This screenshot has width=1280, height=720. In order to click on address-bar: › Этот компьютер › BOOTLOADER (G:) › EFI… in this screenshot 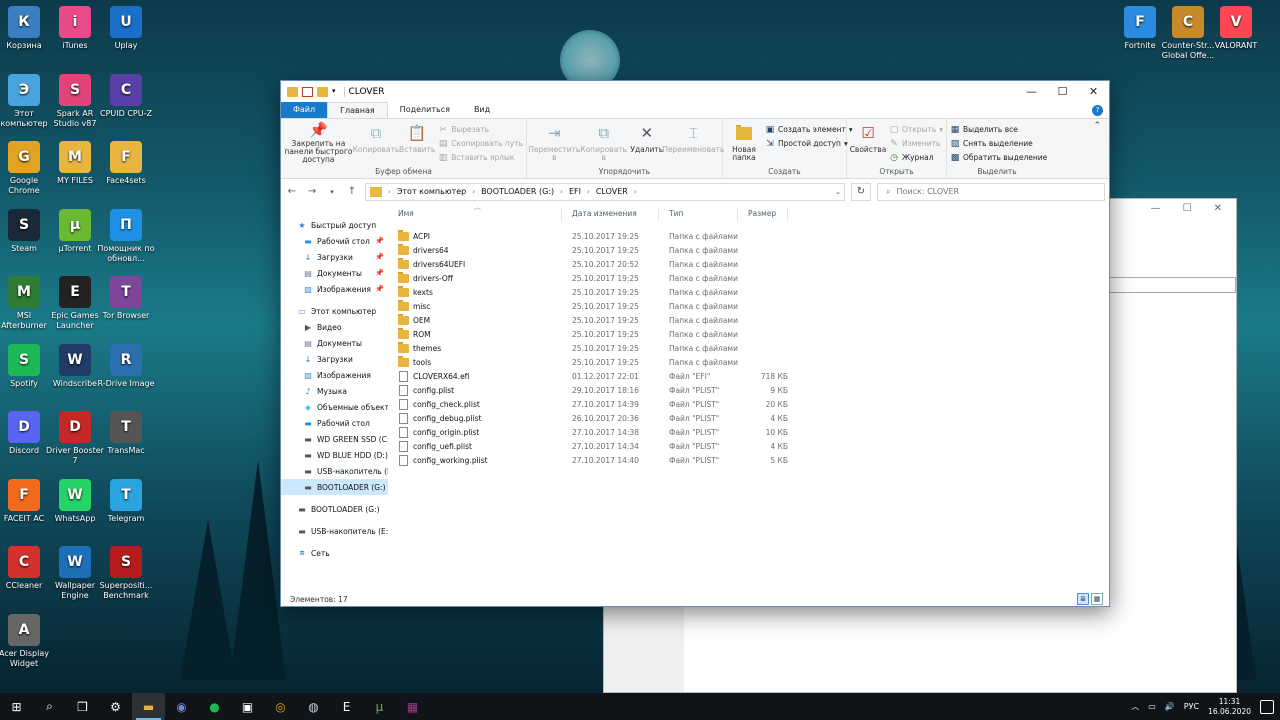, I will do `click(605, 191)`.